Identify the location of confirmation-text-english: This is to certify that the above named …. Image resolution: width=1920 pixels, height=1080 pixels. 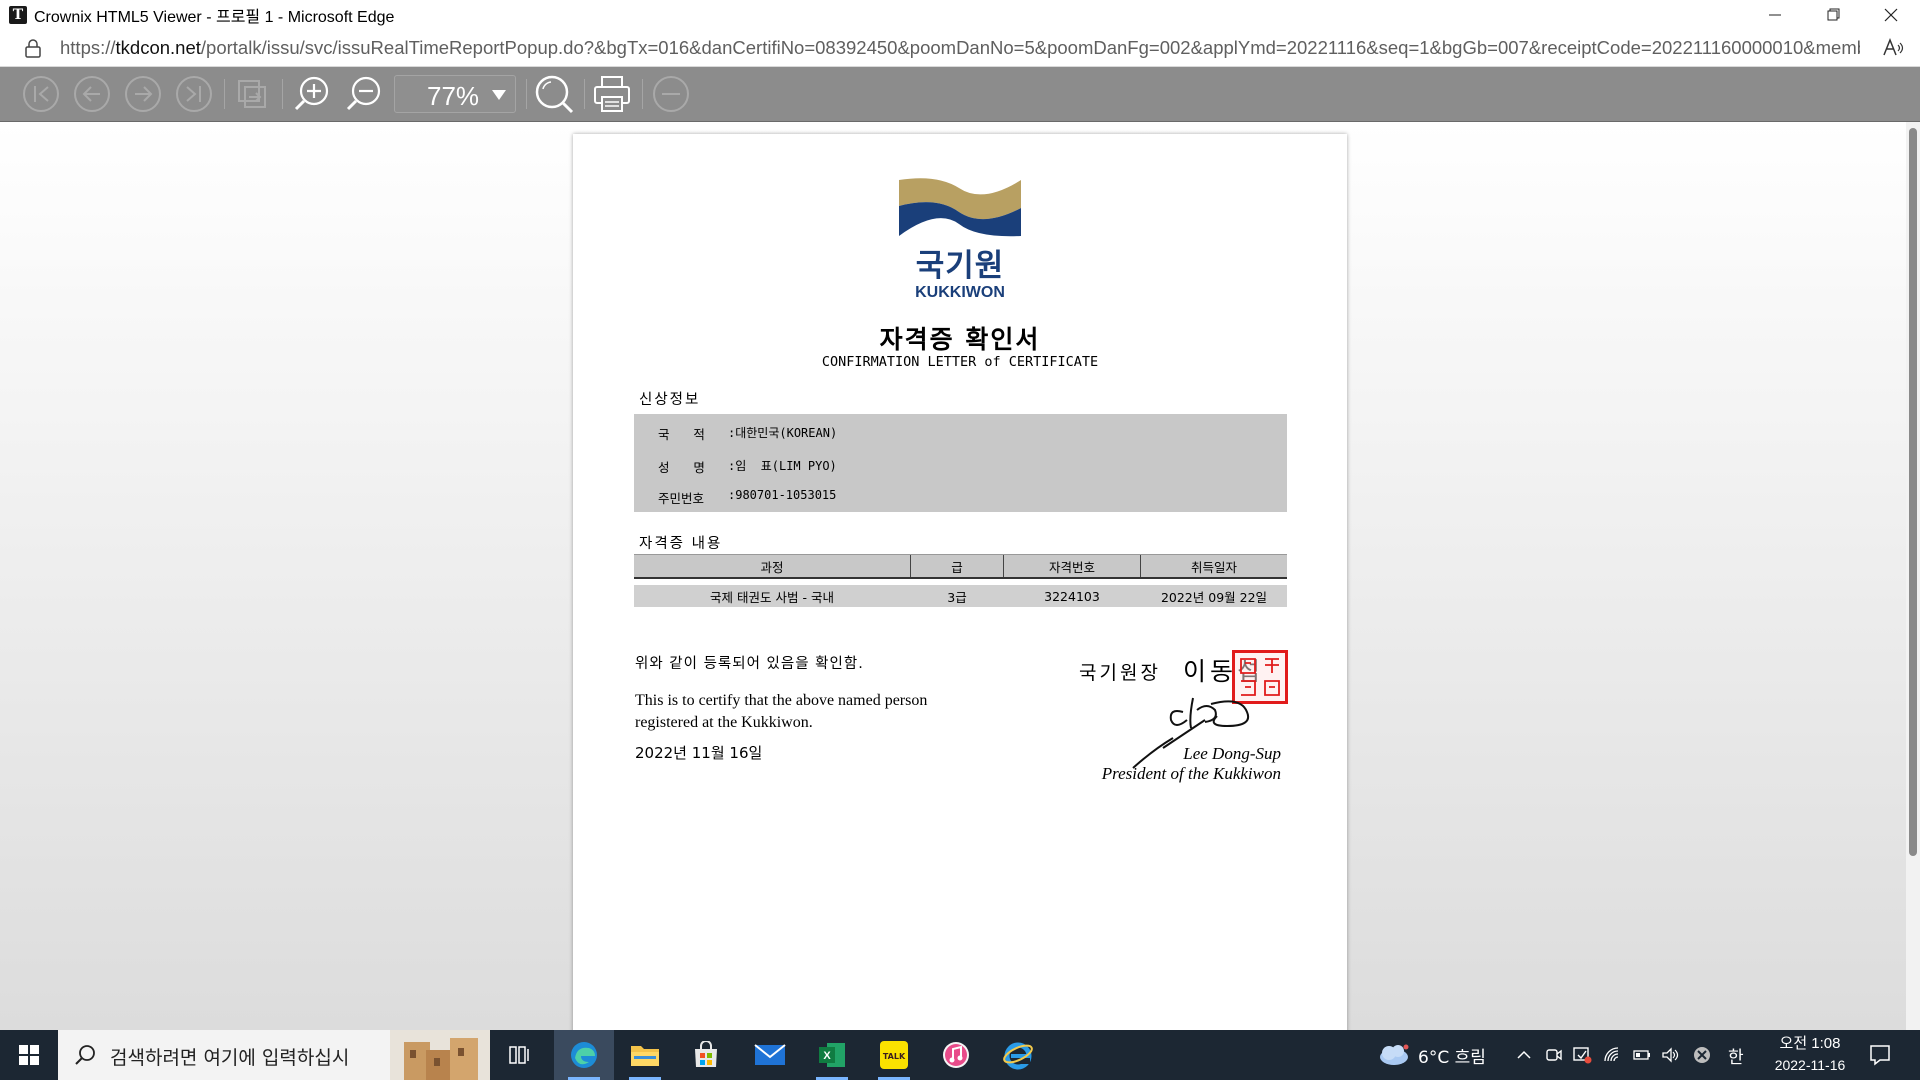
(781, 711).